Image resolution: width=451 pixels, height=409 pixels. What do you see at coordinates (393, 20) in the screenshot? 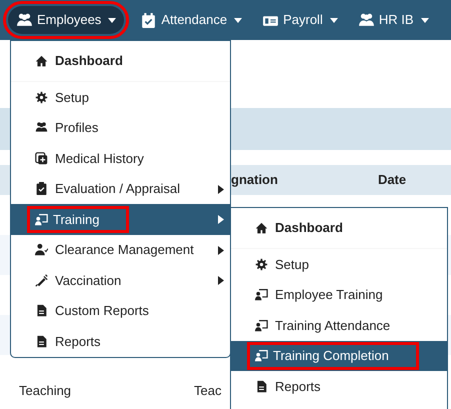
I see `nav-menu-button: HR IB` at bounding box center [393, 20].